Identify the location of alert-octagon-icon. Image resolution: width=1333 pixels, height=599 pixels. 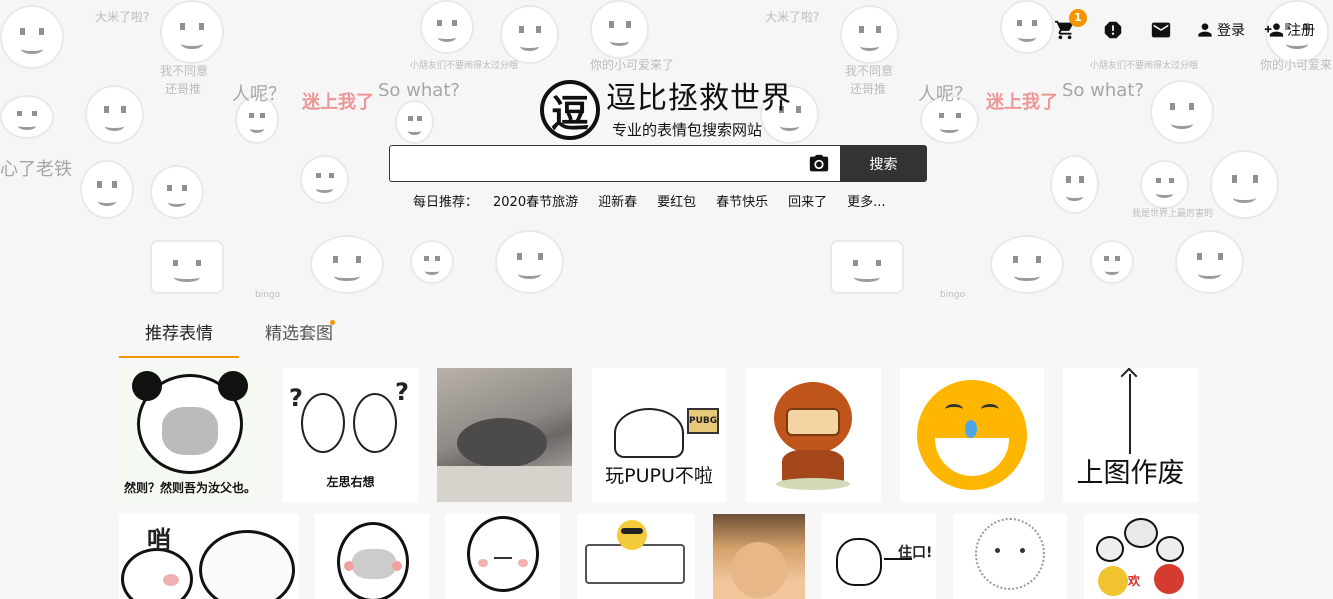
(1113, 30).